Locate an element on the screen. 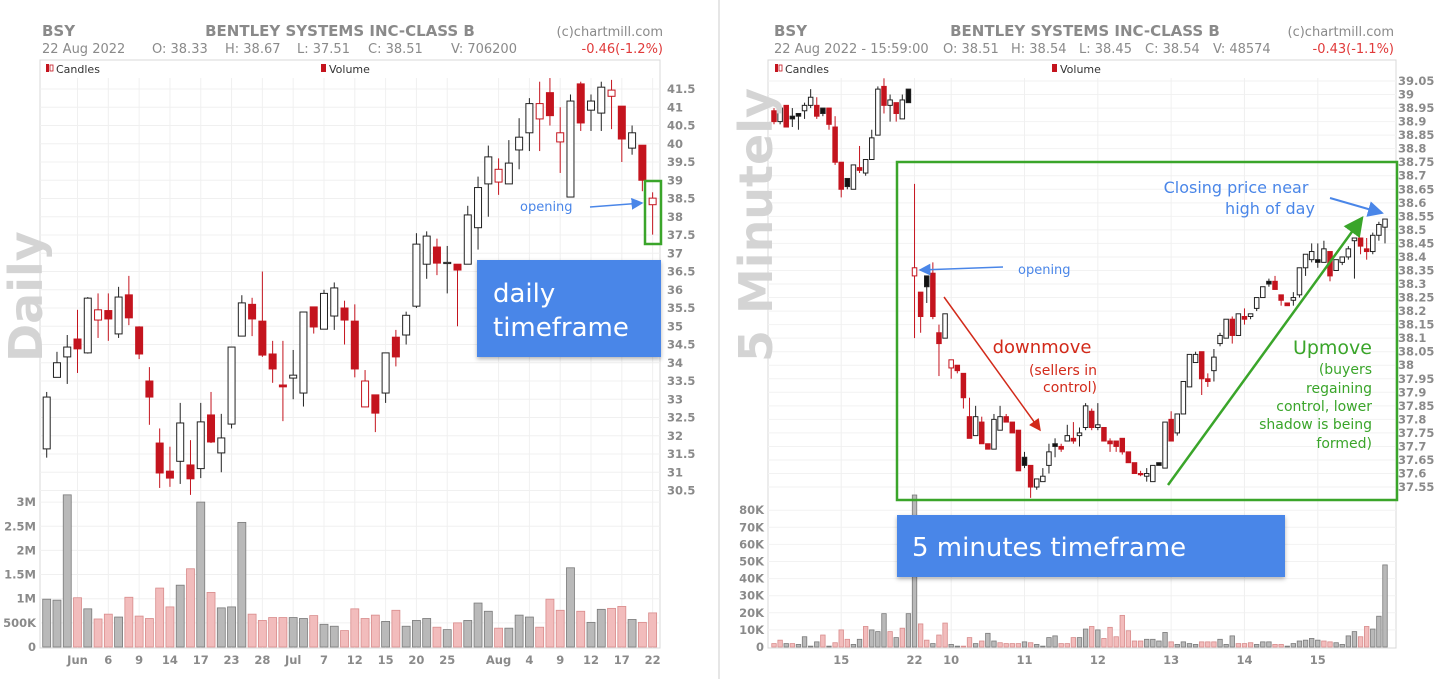 This screenshot has height=679, width=1439. price-tick-label: 37.6 is located at coordinates (1412, 474).